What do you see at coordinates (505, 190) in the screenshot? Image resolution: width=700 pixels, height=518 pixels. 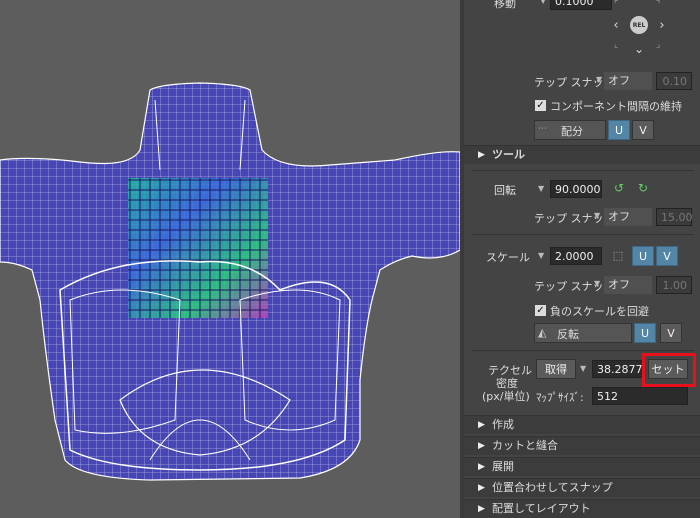 I see `rotate-label: 回転` at bounding box center [505, 190].